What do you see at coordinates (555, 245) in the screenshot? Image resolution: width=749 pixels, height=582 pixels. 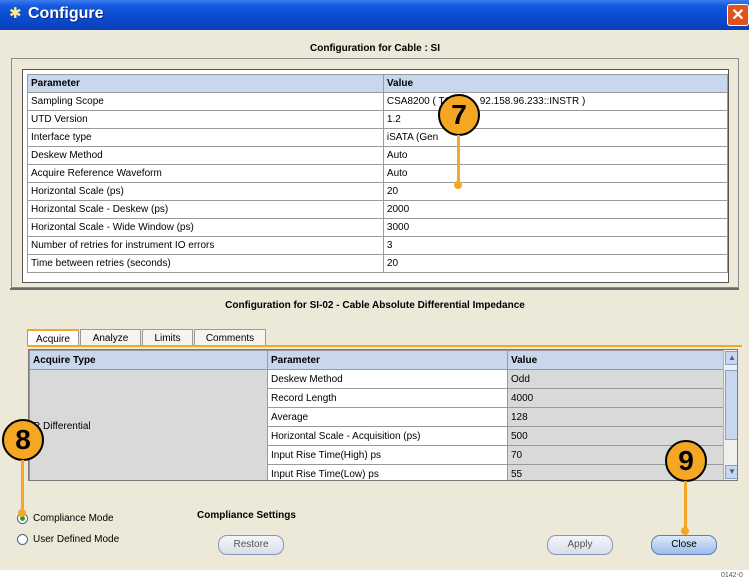 I see `value-cell: 3` at bounding box center [555, 245].